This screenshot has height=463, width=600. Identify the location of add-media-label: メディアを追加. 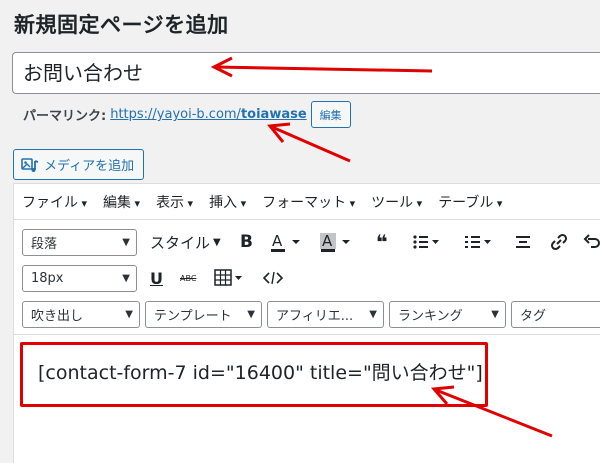
(89, 166).